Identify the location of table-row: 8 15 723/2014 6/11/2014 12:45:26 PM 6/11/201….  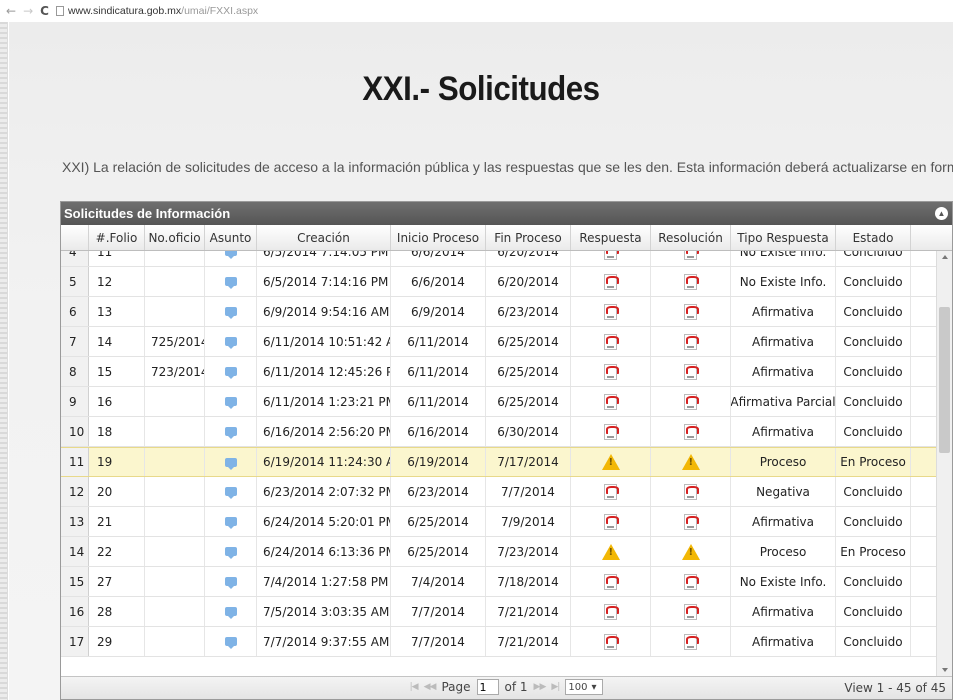
(499, 372).